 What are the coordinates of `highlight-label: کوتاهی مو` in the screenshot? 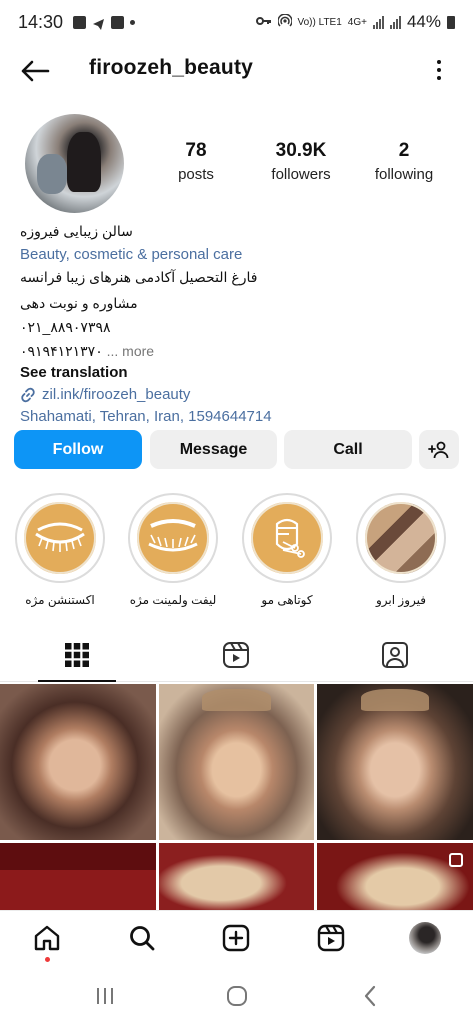 It's located at (287, 600).